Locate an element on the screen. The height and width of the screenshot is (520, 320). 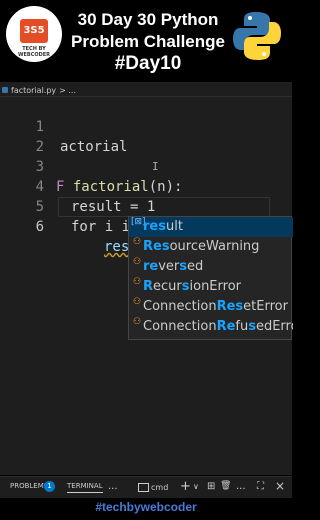
title-line-1: 30 Day 30 Python is located at coordinates (148, 19).